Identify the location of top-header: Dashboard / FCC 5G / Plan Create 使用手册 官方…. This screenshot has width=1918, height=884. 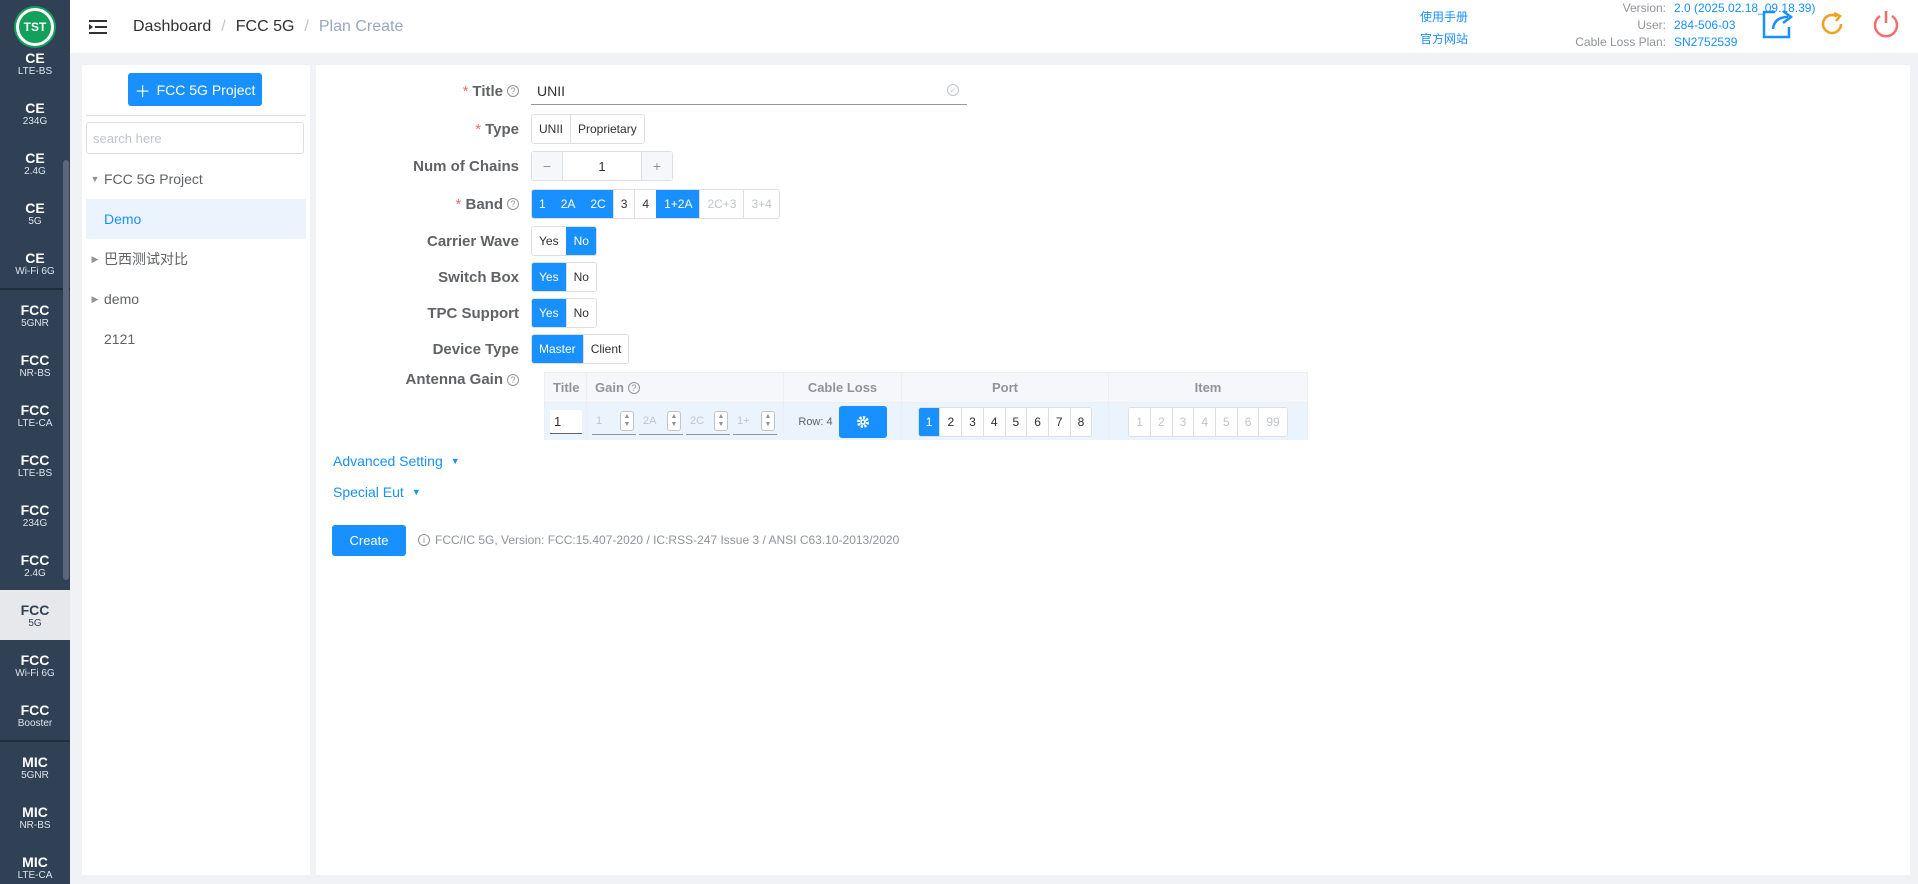
(994, 26).